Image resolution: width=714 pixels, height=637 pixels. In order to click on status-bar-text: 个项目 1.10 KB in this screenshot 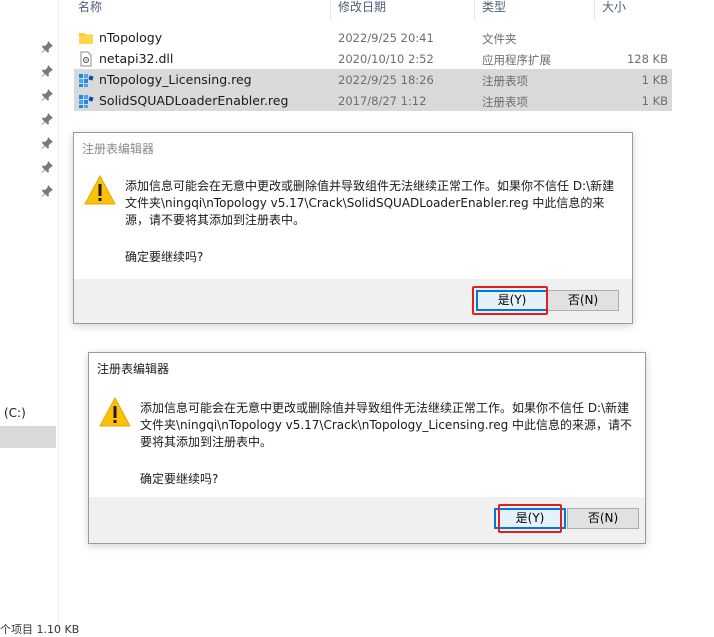, I will do `click(40, 629)`.